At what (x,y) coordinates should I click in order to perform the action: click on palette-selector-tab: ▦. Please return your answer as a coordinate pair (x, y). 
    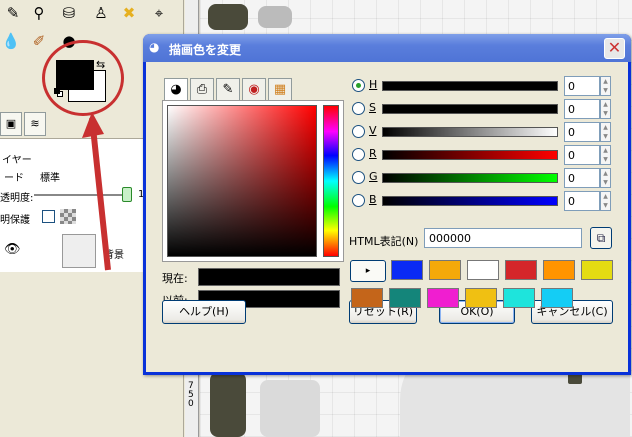
    Looking at the image, I should click on (280, 90).